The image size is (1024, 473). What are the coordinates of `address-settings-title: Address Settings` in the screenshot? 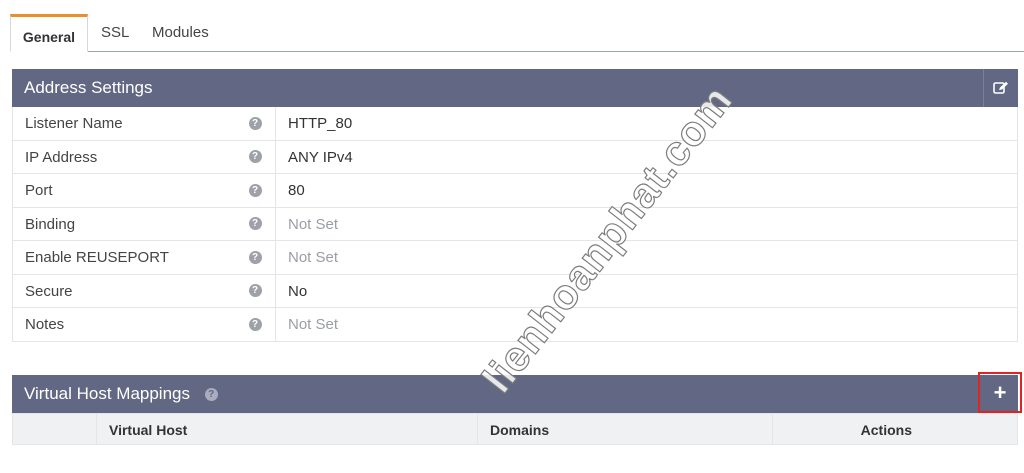 It's located at (88, 87).